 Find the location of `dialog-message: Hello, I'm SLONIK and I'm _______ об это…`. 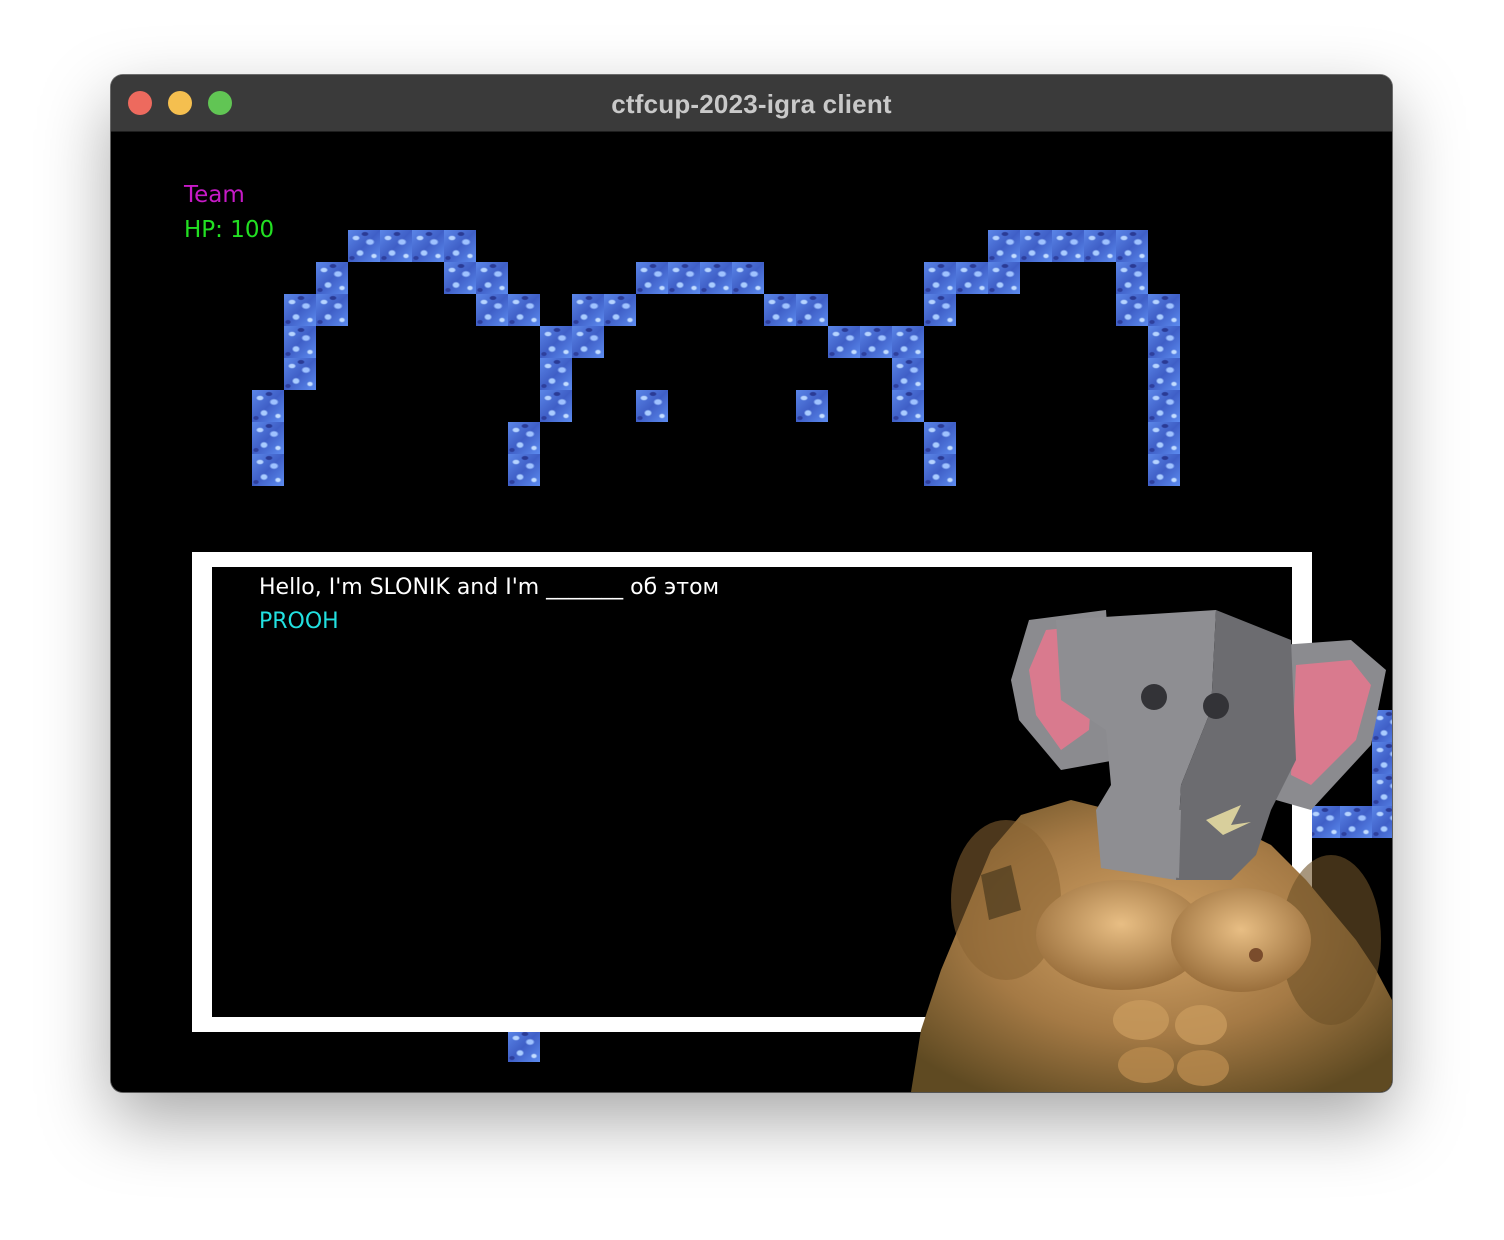

dialog-message: Hello, I'm SLONIK and I'm _______ об это… is located at coordinates (489, 587).